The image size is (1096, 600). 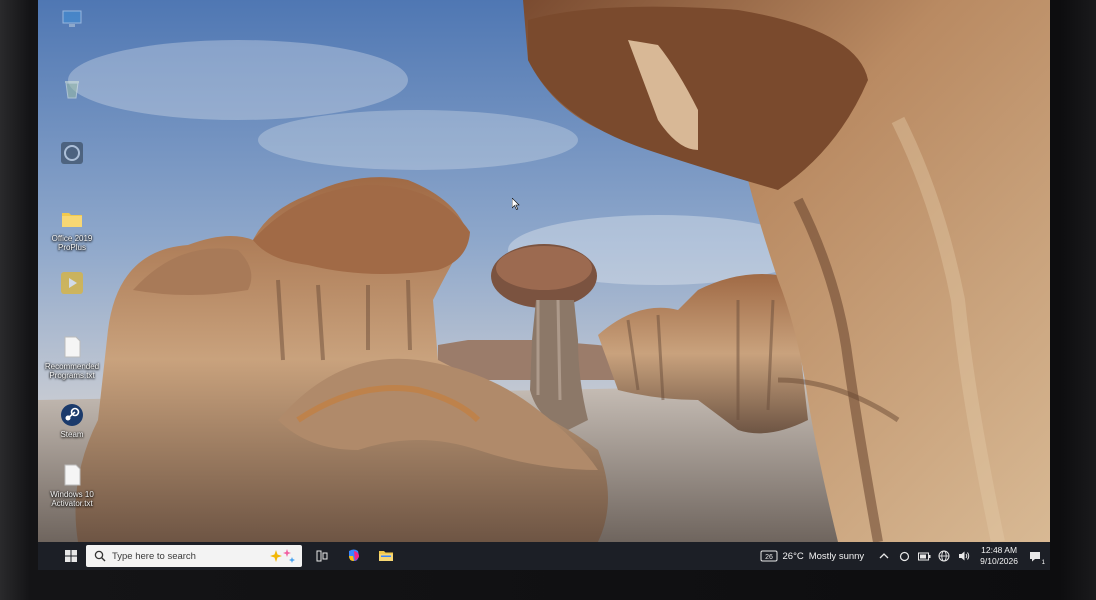 I want to click on weather-condition: Mostly sunny, so click(x=836, y=556).